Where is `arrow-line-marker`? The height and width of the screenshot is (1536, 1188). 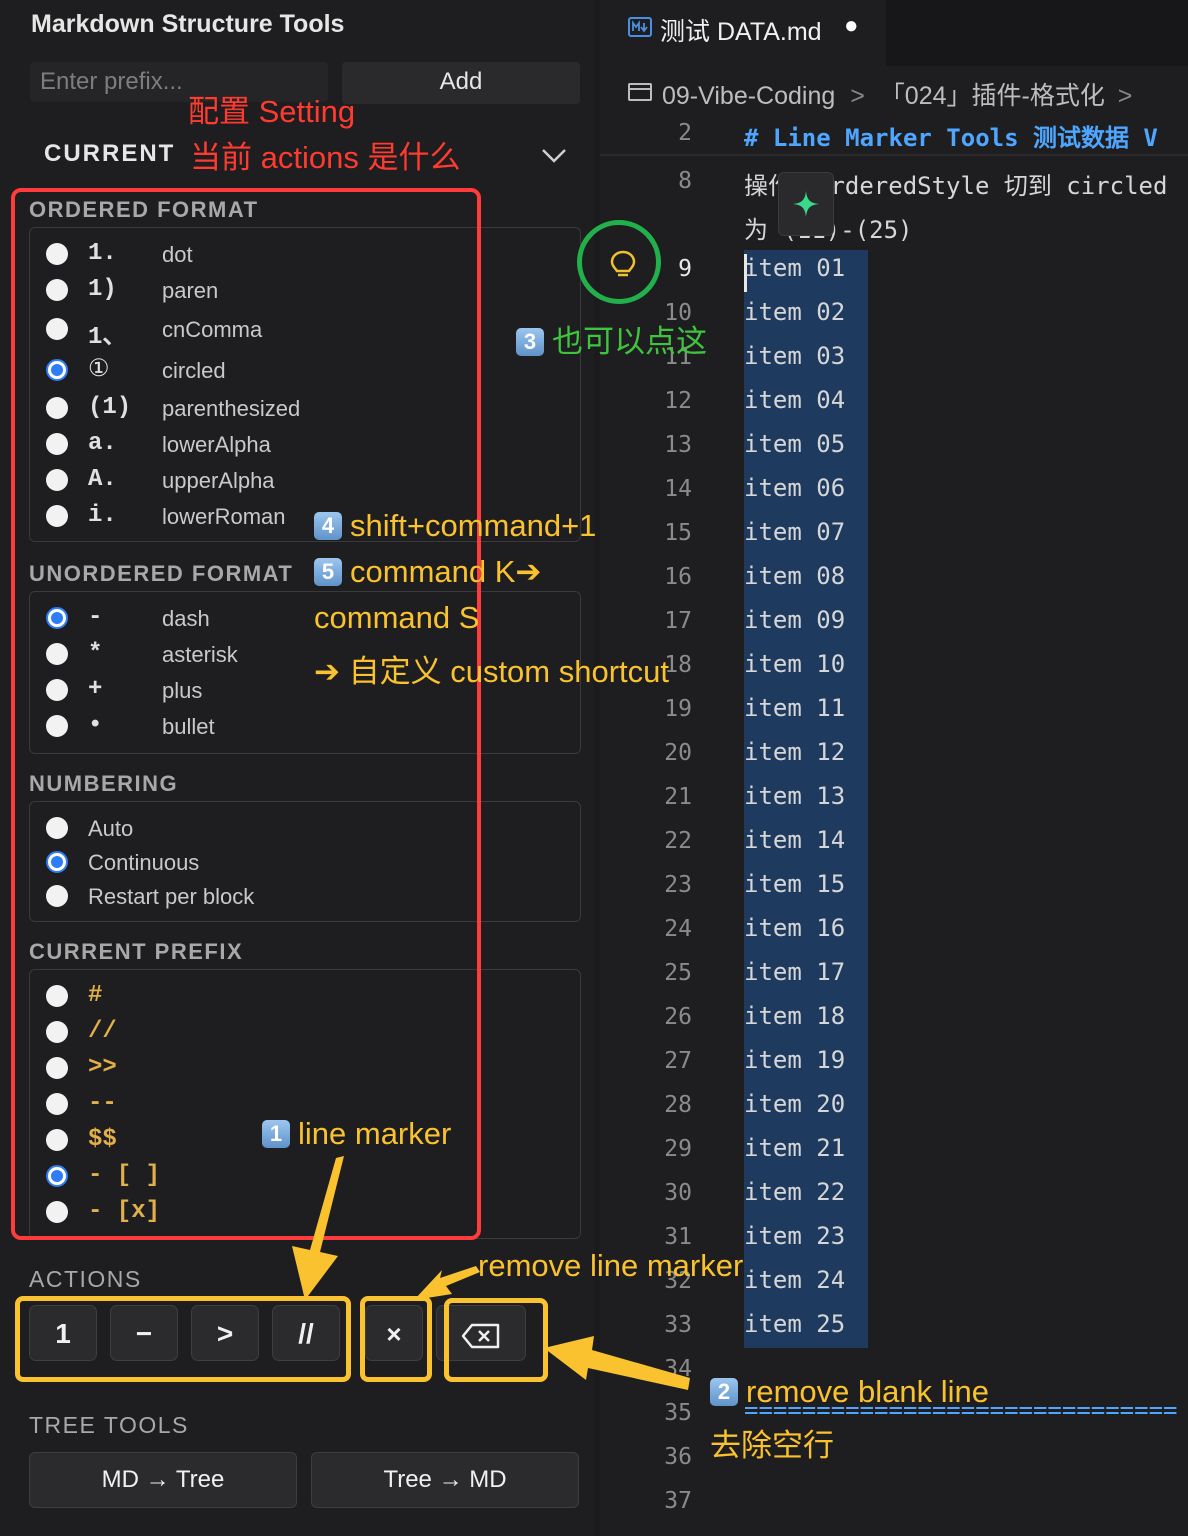
arrow-line-marker is located at coordinates (318, 1228).